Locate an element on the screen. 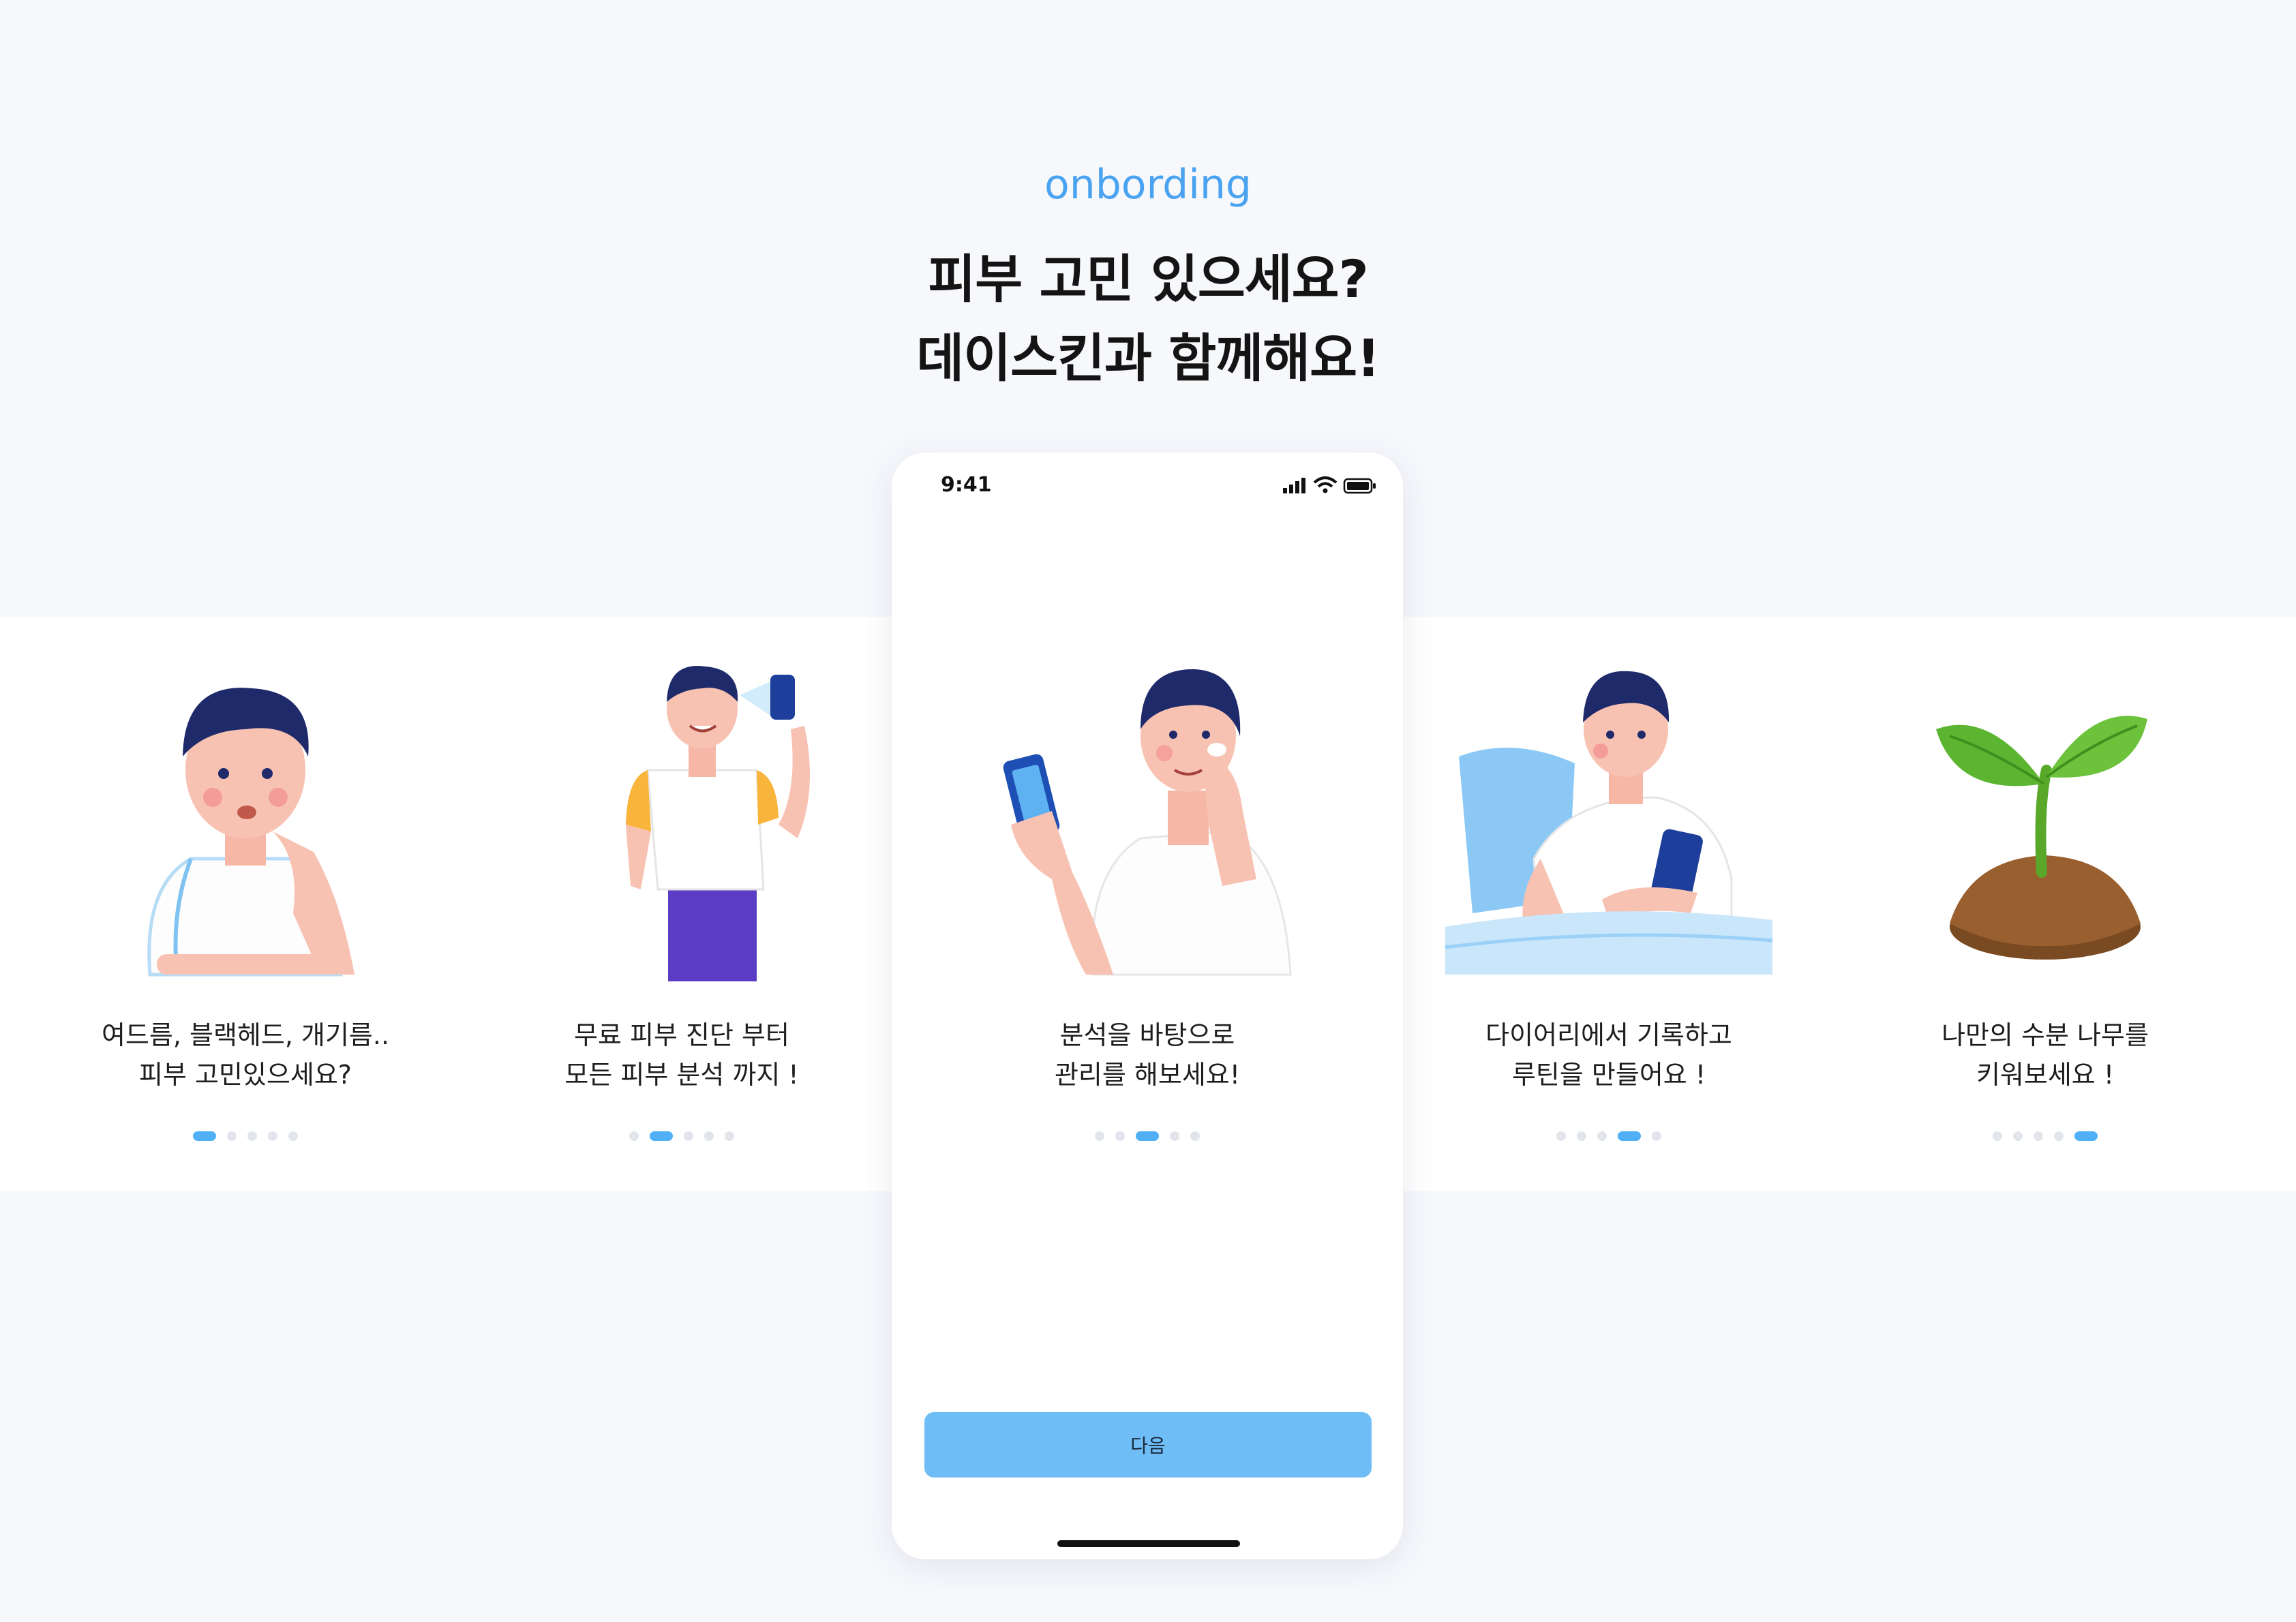 The image size is (2296, 1622). caption-line-1: 분석을 바탕으로 is located at coordinates (1147, 1035).